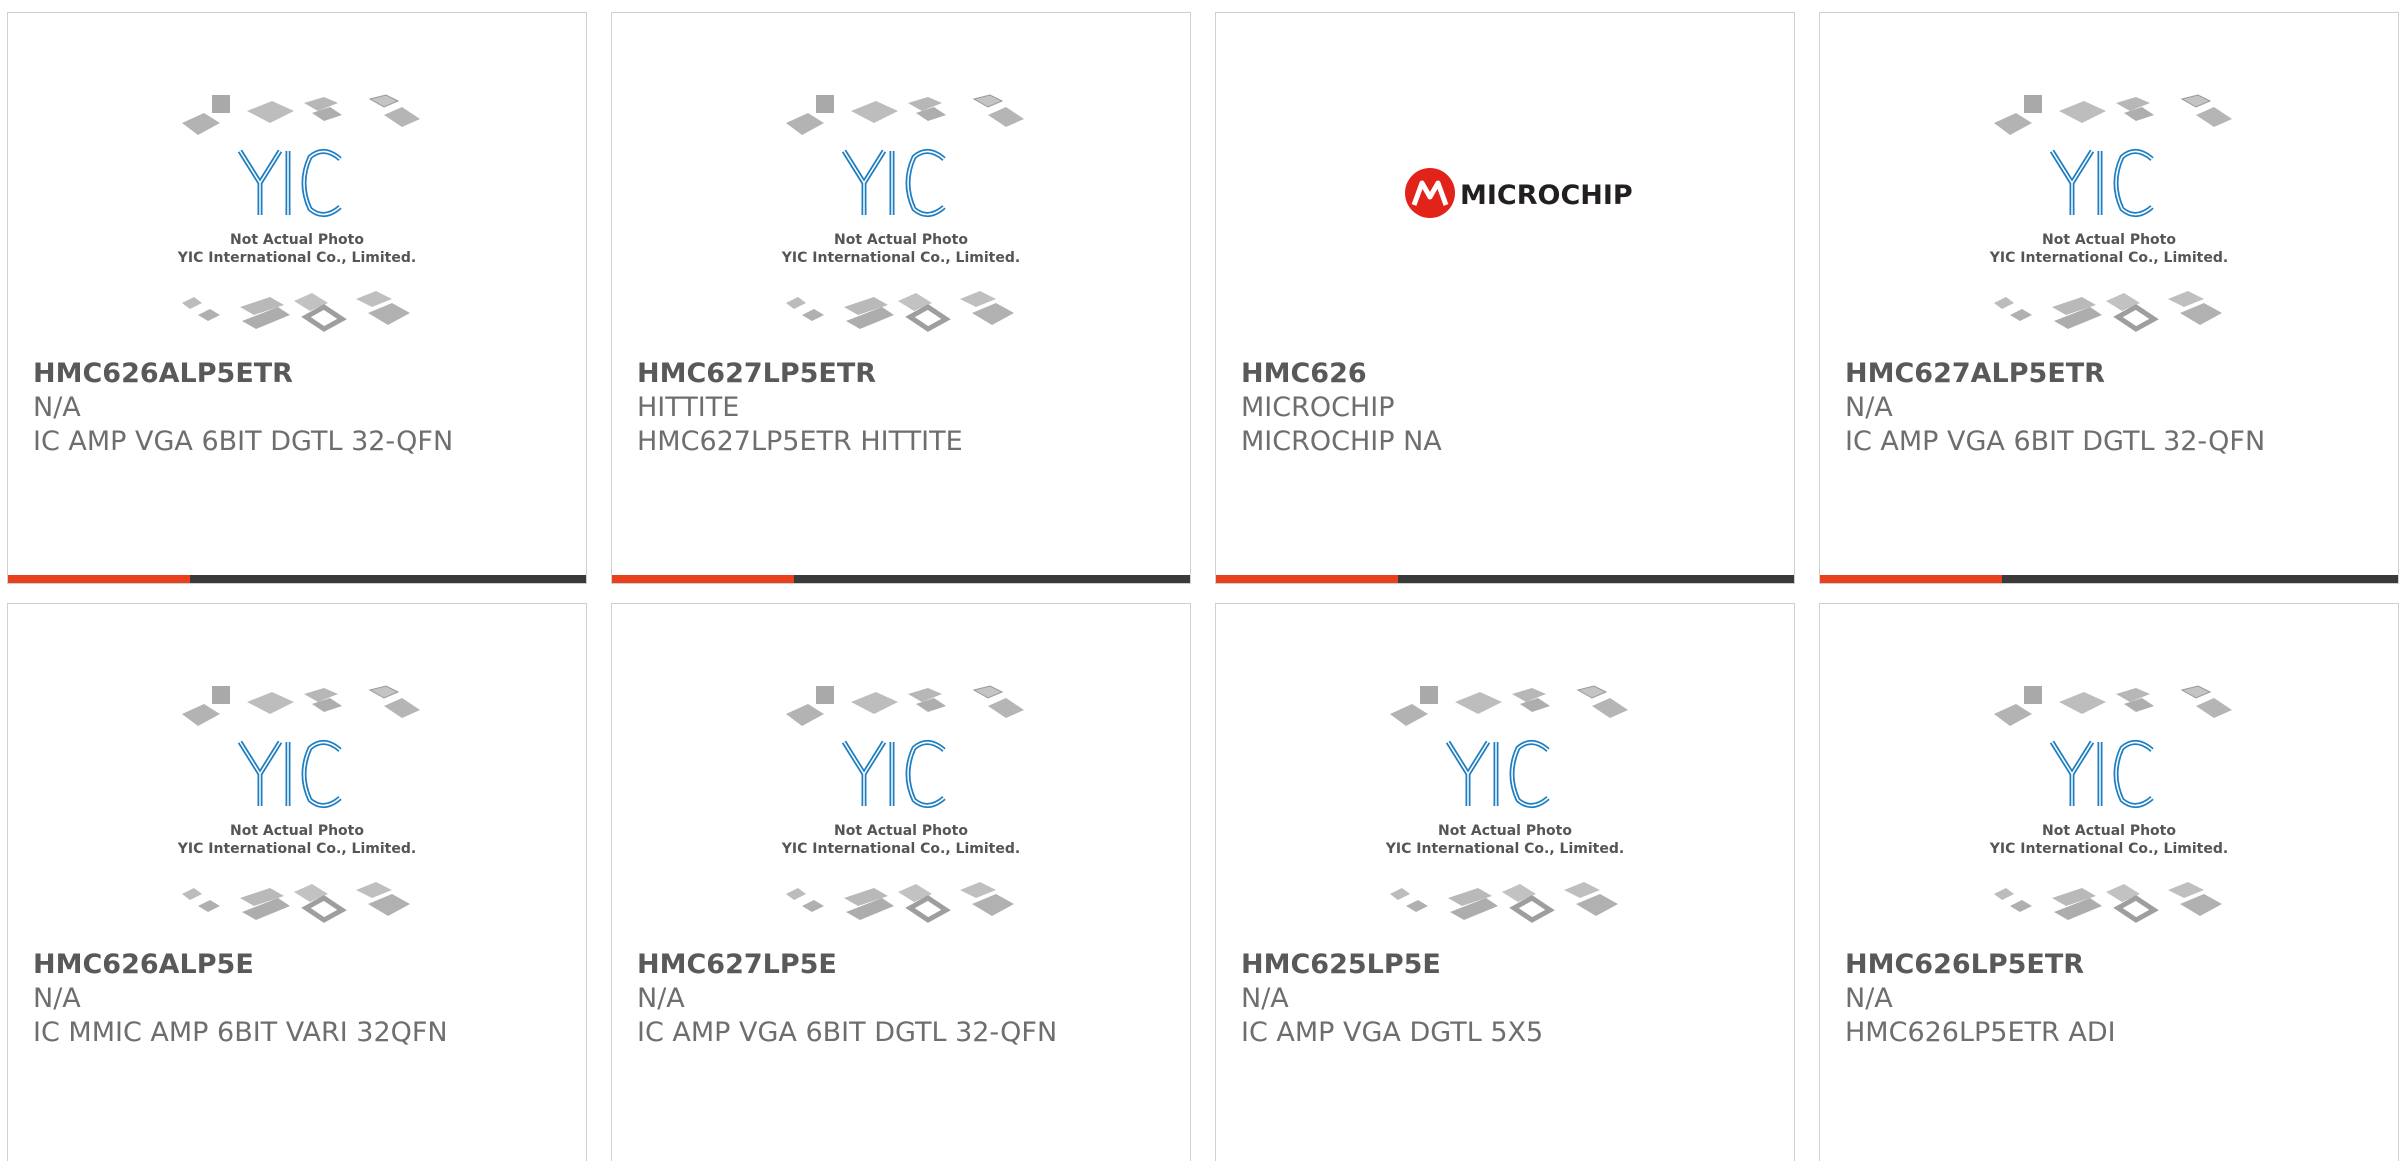  I want to click on microchip-logo: MICROCHIP, so click(1519, 193).